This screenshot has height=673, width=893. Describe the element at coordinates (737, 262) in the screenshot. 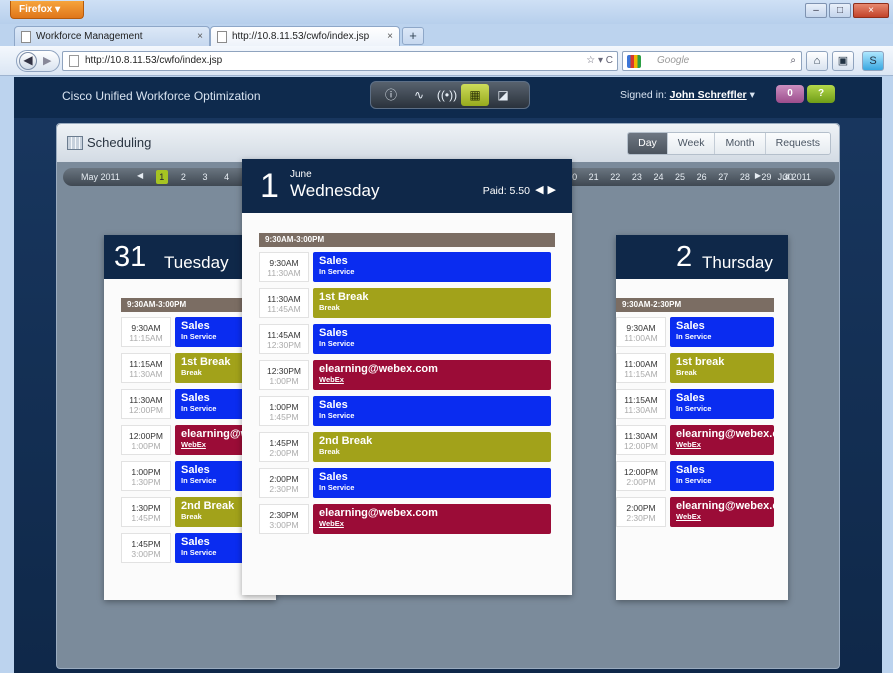

I see `day-name: Thursday` at that location.